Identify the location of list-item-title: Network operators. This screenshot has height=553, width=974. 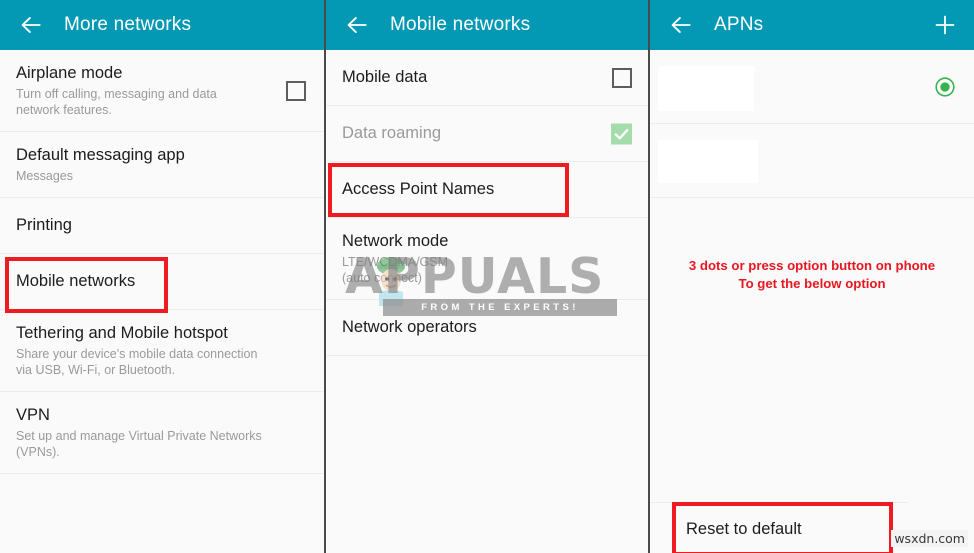
(409, 327).